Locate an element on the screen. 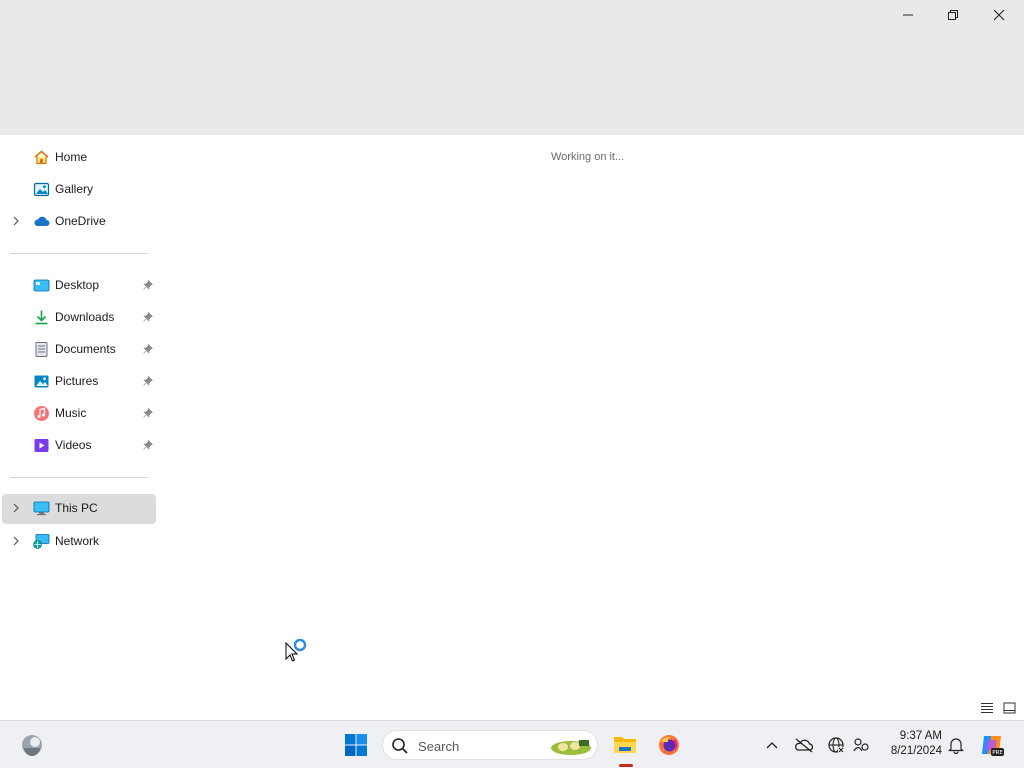 The width and height of the screenshot is (1024, 768). sidebar-item-label: Gallery is located at coordinates (74, 189).